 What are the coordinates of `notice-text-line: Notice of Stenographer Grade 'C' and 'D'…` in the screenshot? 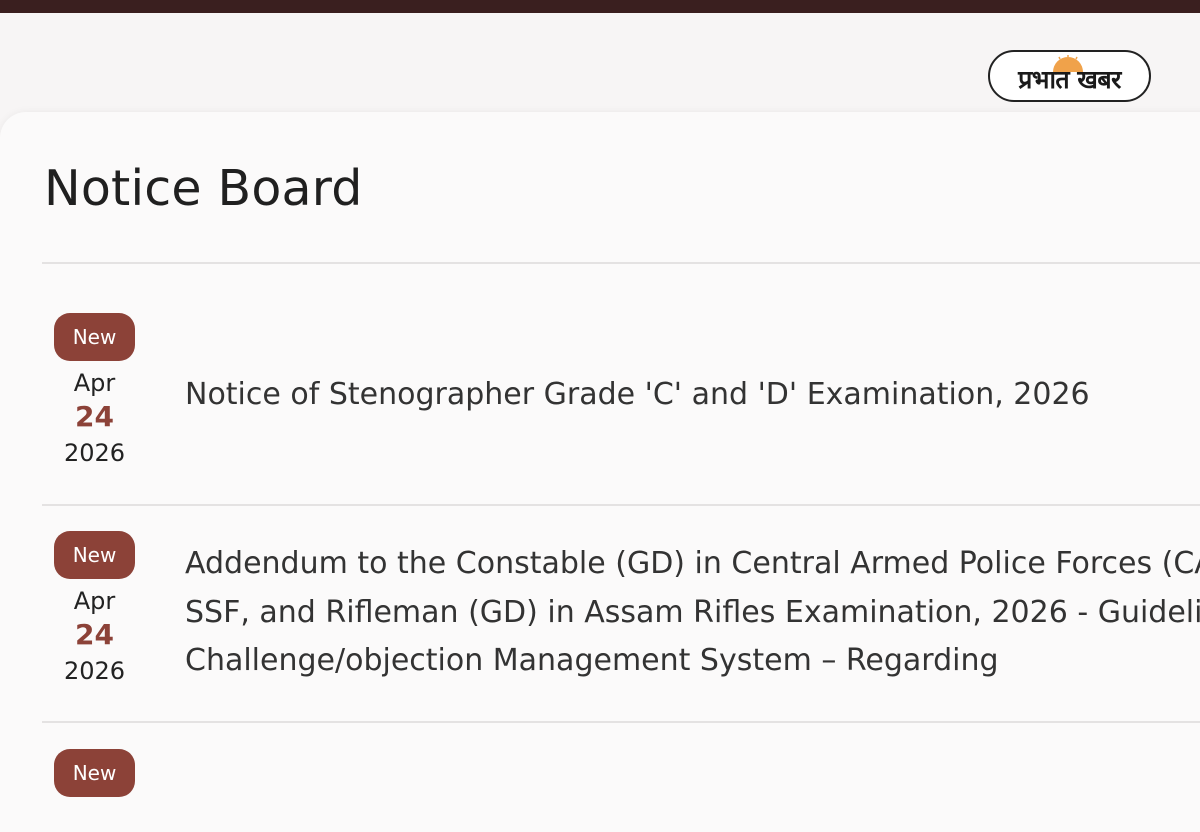 It's located at (637, 394).